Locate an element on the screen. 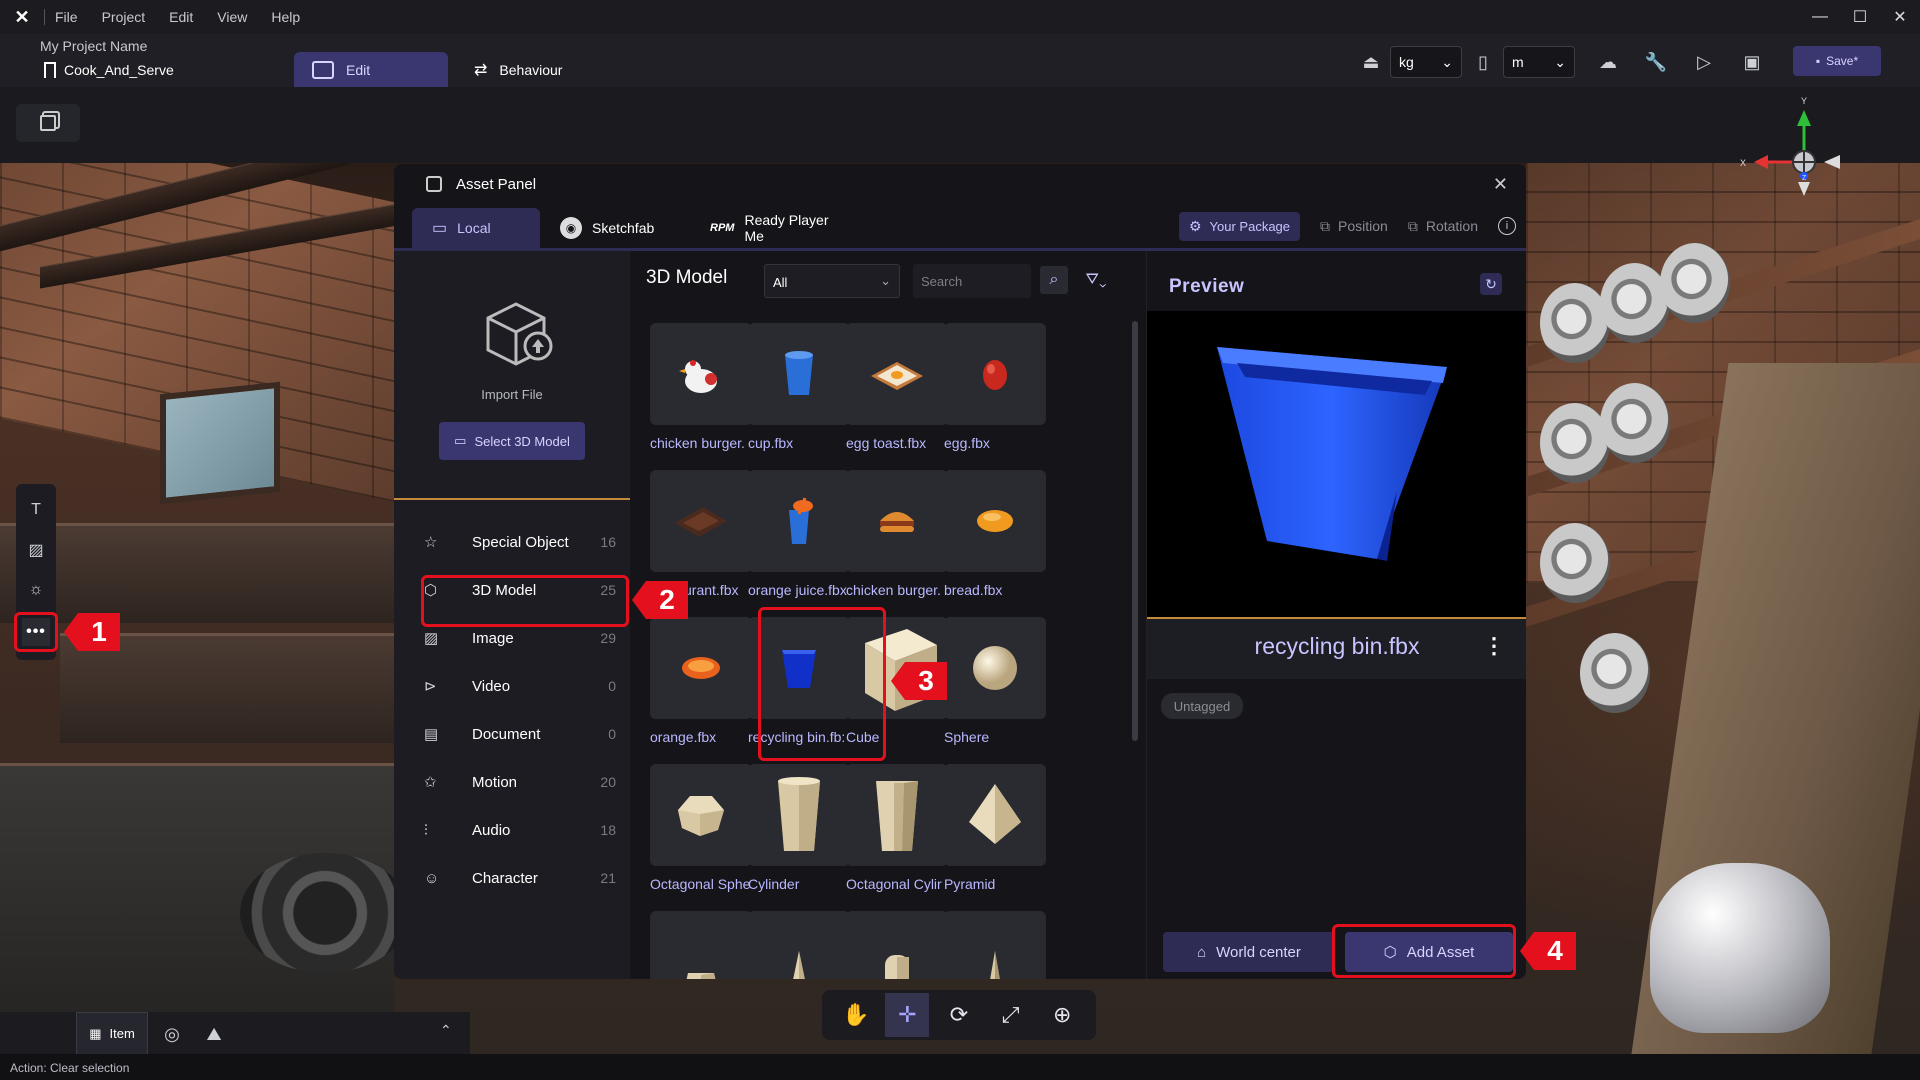  item-tab-label: Item is located at coordinates (122, 1033).